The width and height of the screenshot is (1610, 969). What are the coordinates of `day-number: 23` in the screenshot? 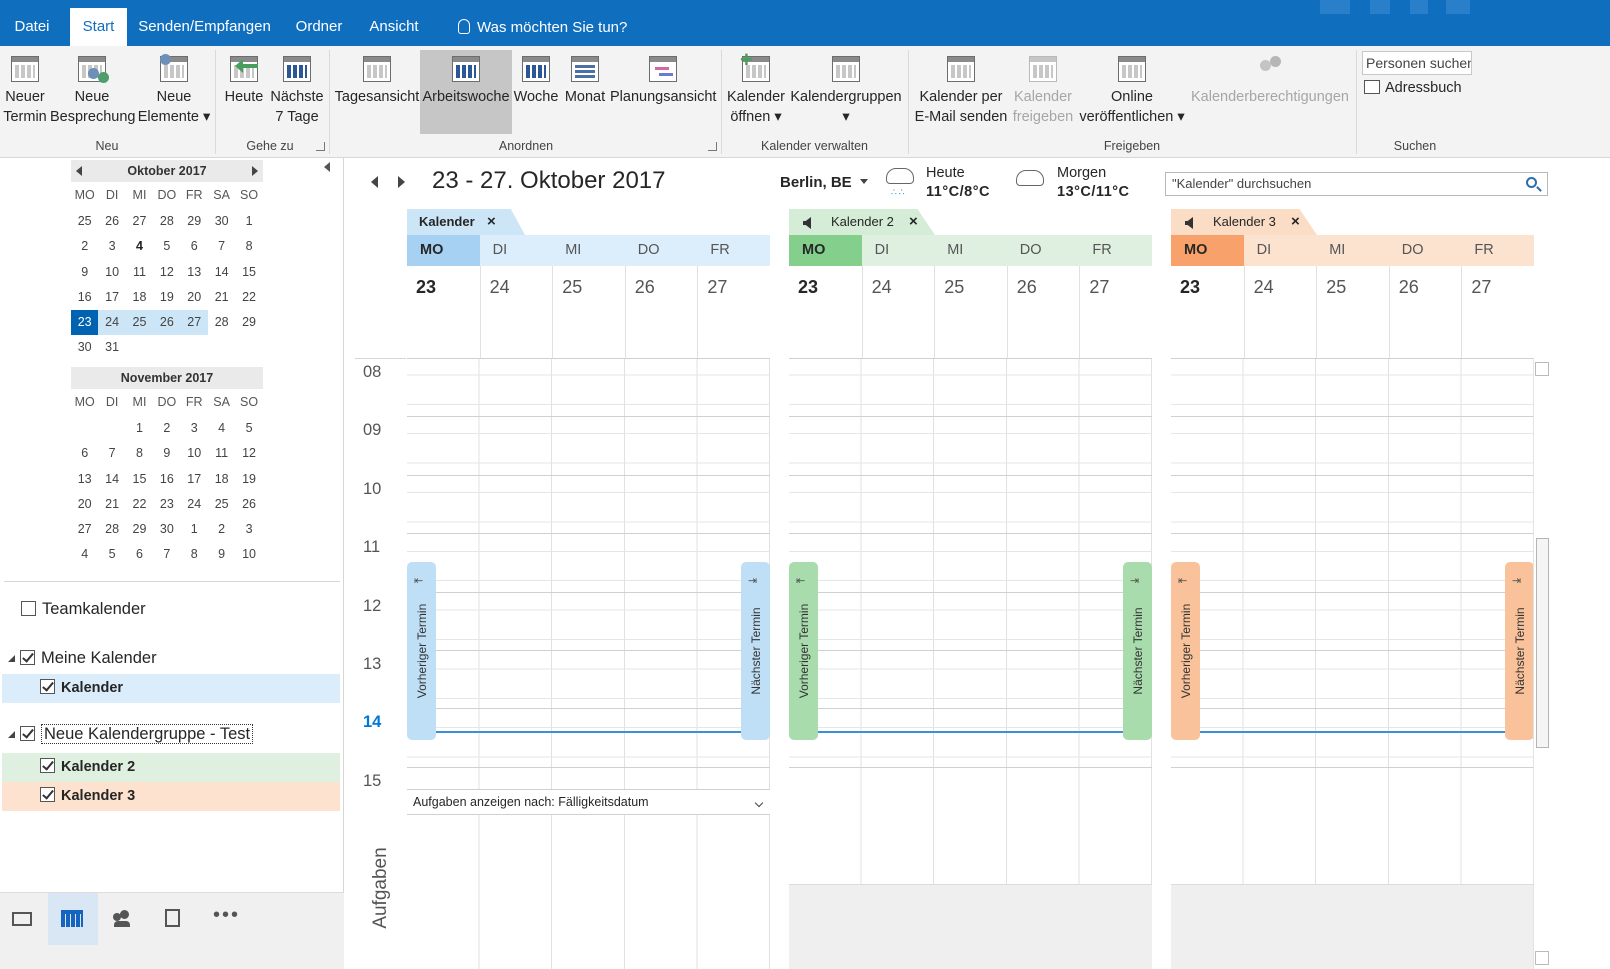 It's located at (1207, 312).